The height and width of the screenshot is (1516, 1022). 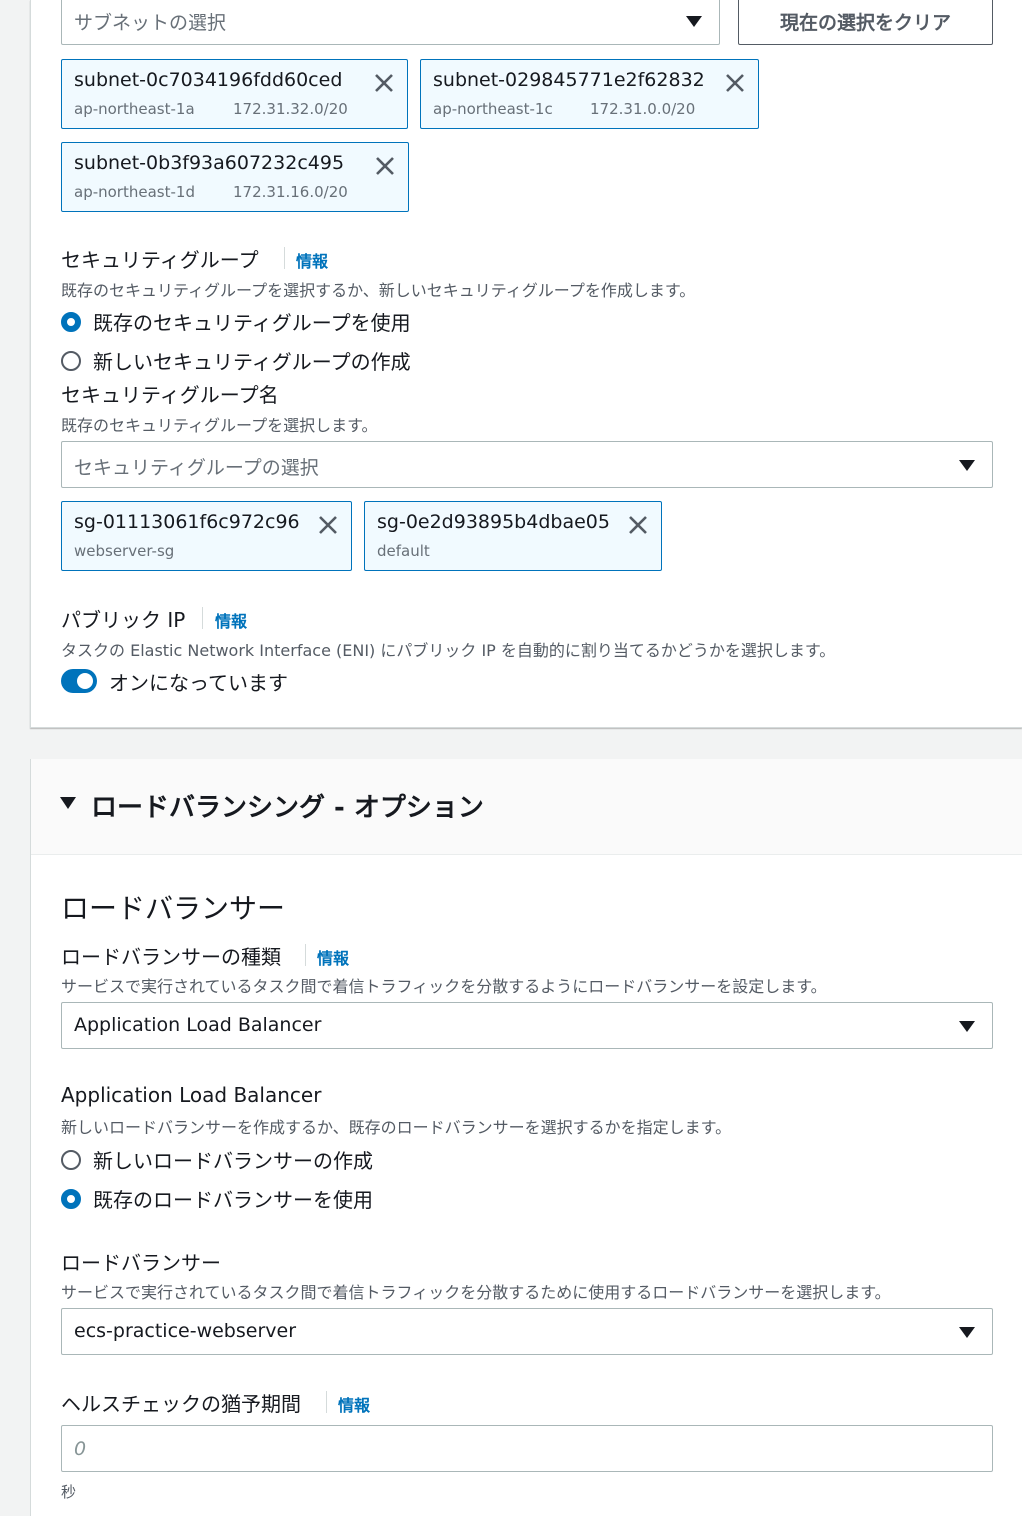 I want to click on public-ip-toggle-label: オンになっています, so click(x=198, y=683).